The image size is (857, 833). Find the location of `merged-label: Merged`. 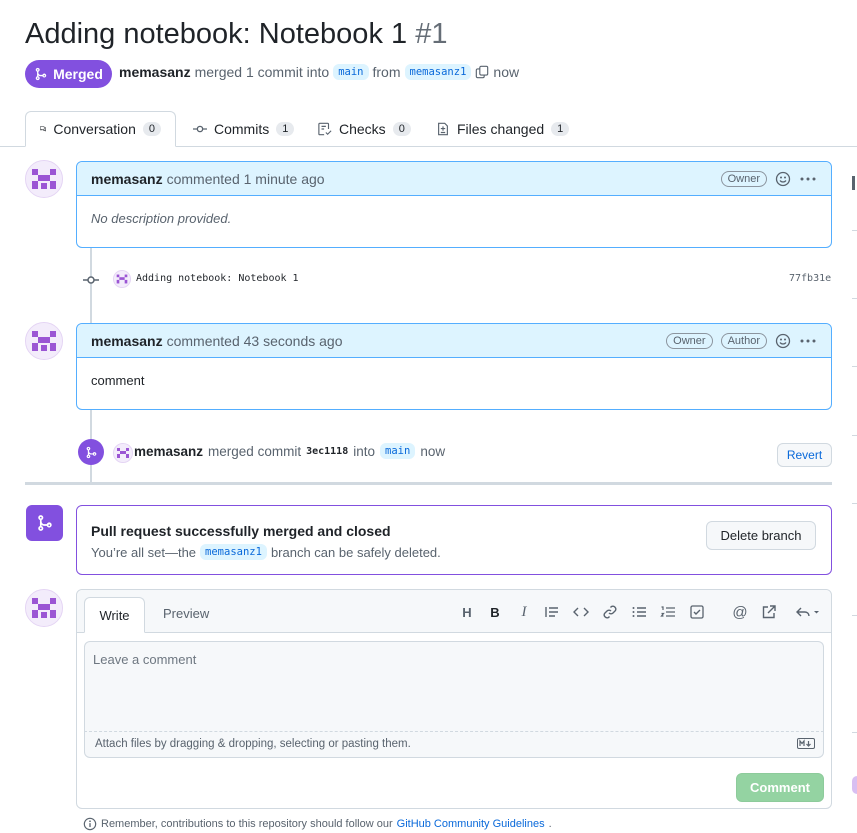

merged-label: Merged is located at coordinates (78, 74).